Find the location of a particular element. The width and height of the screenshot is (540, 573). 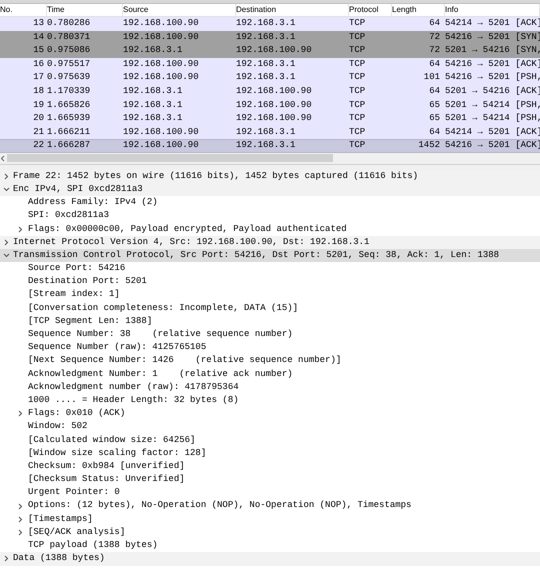

tree-row-text: Address Family: IPv4 (2) is located at coordinates (92, 203).